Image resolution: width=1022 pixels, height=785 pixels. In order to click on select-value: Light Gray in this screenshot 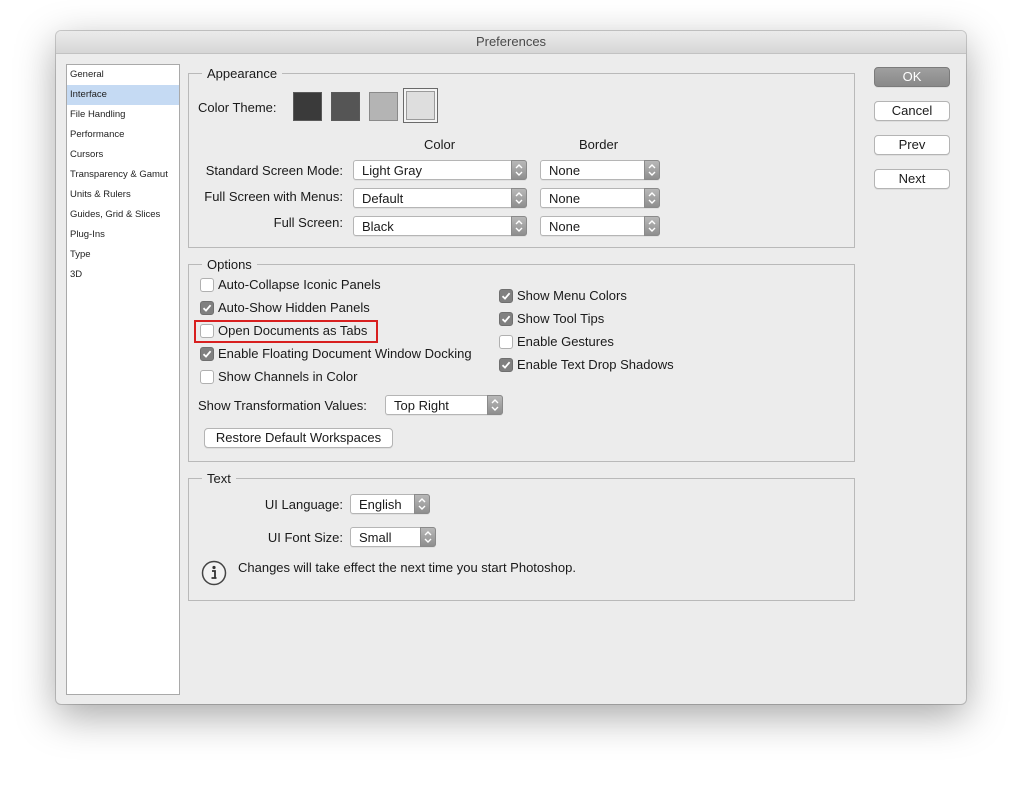, I will do `click(392, 170)`.